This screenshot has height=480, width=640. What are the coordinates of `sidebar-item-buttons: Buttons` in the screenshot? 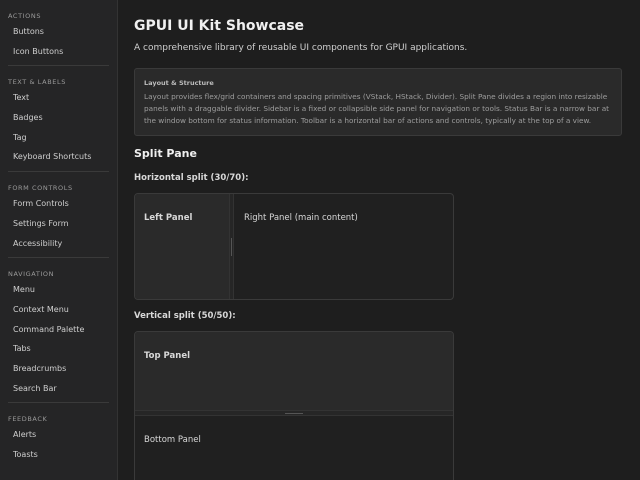 It's located at (58, 32).